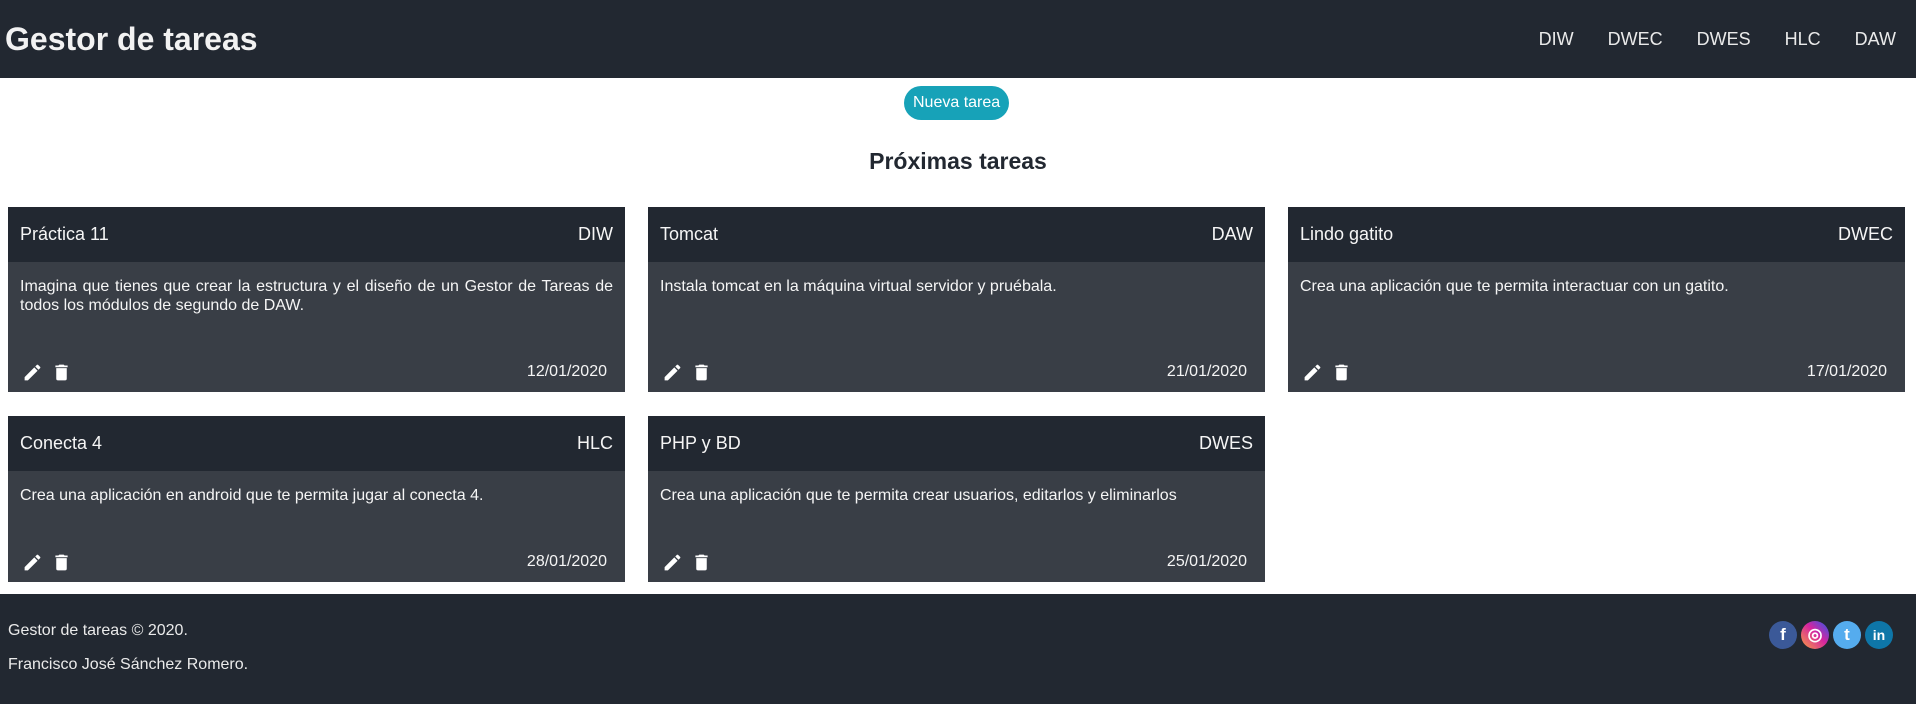  What do you see at coordinates (1206, 561) in the screenshot?
I see `task-date: 25/01/2020` at bounding box center [1206, 561].